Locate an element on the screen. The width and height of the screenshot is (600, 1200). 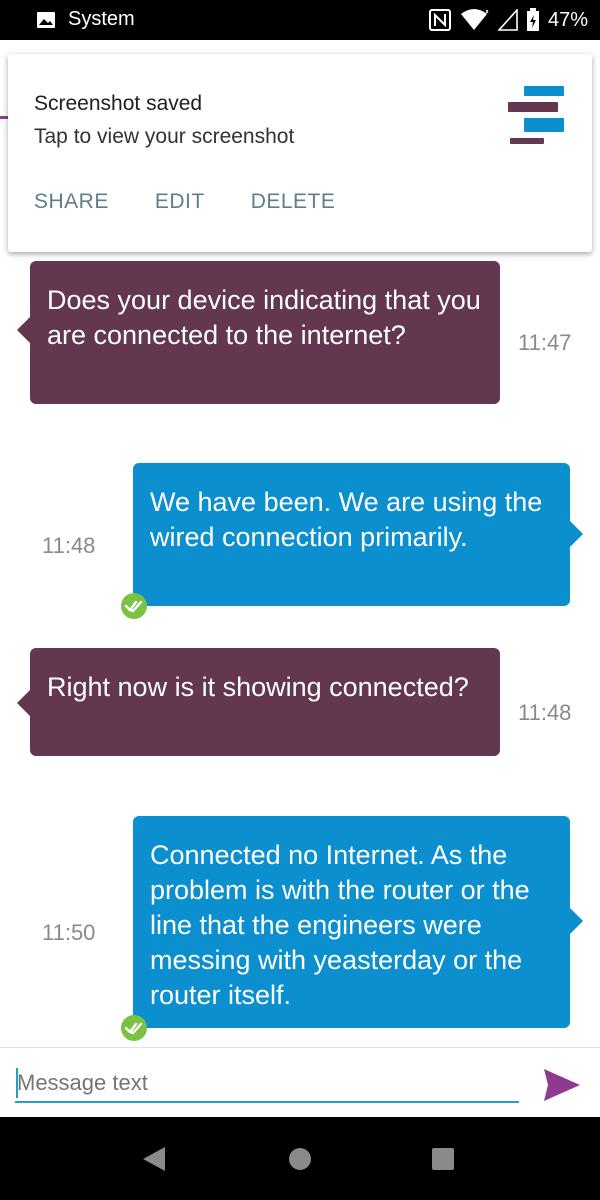
image-icon is located at coordinates (46, 20).